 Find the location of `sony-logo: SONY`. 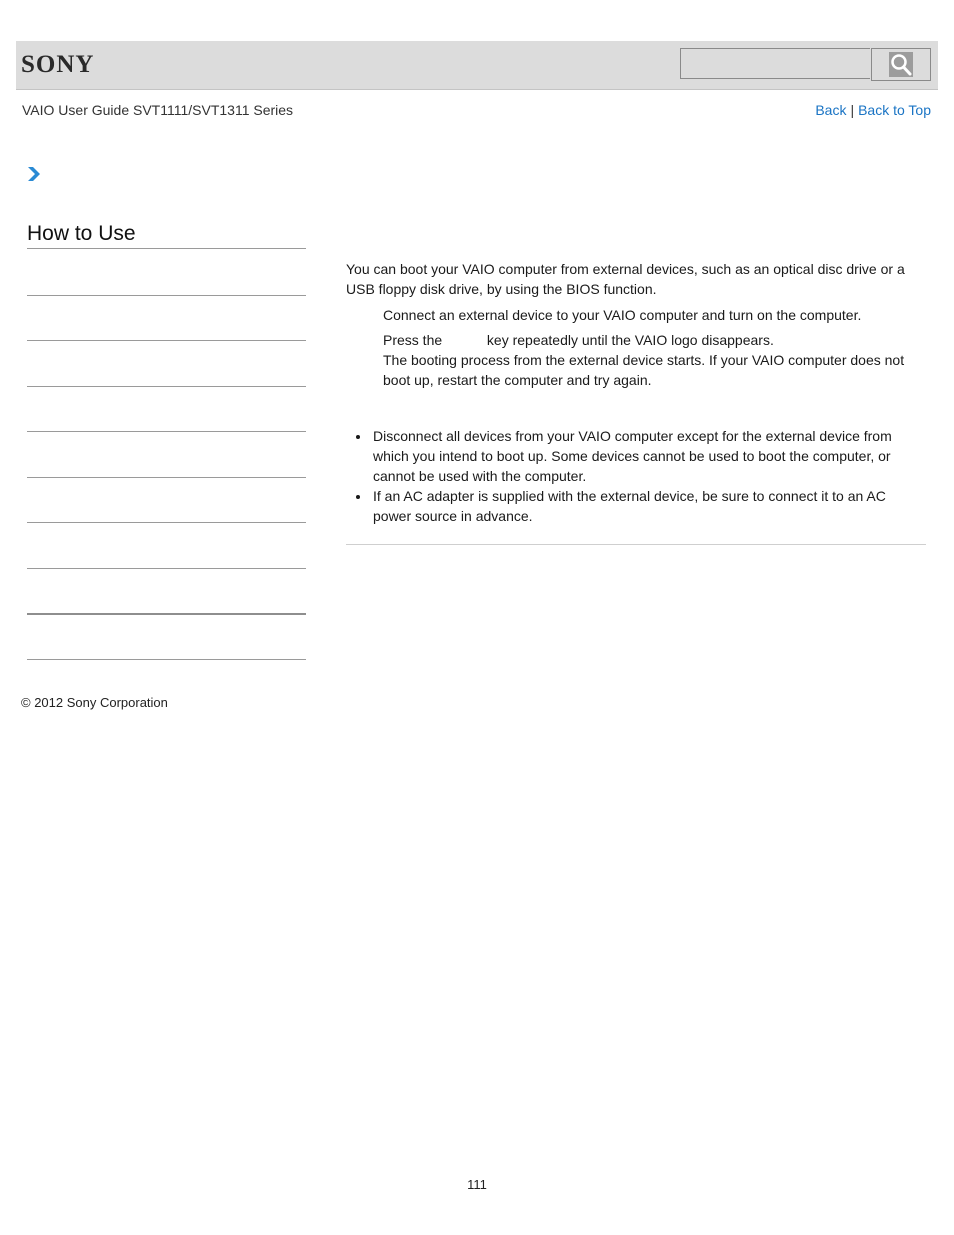

sony-logo: SONY is located at coordinates (58, 64).